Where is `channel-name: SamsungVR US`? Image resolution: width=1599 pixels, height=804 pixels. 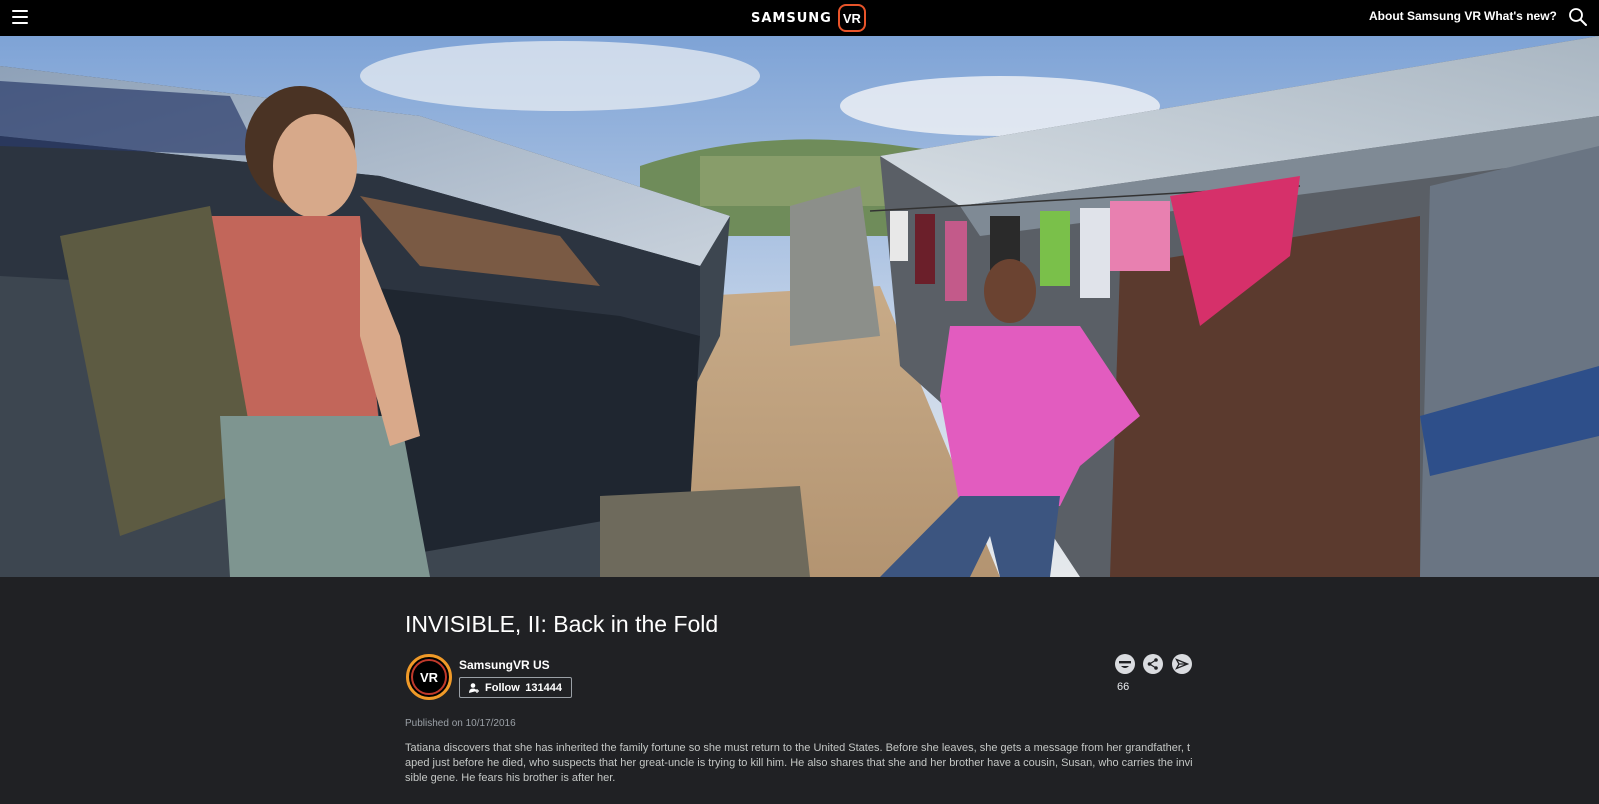 channel-name: SamsungVR US is located at coordinates (504, 665).